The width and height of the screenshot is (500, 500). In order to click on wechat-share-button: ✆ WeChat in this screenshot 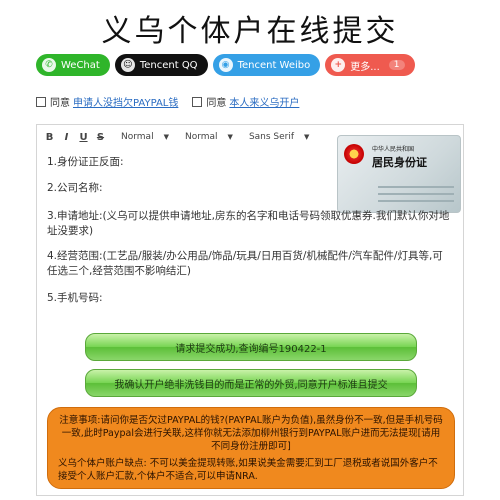, I will do `click(73, 65)`.